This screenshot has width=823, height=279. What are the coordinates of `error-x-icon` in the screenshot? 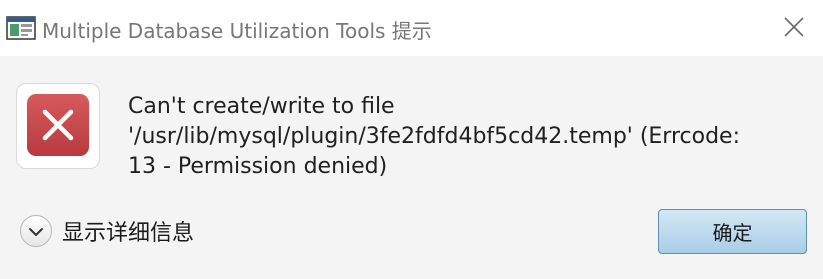 It's located at (58, 125).